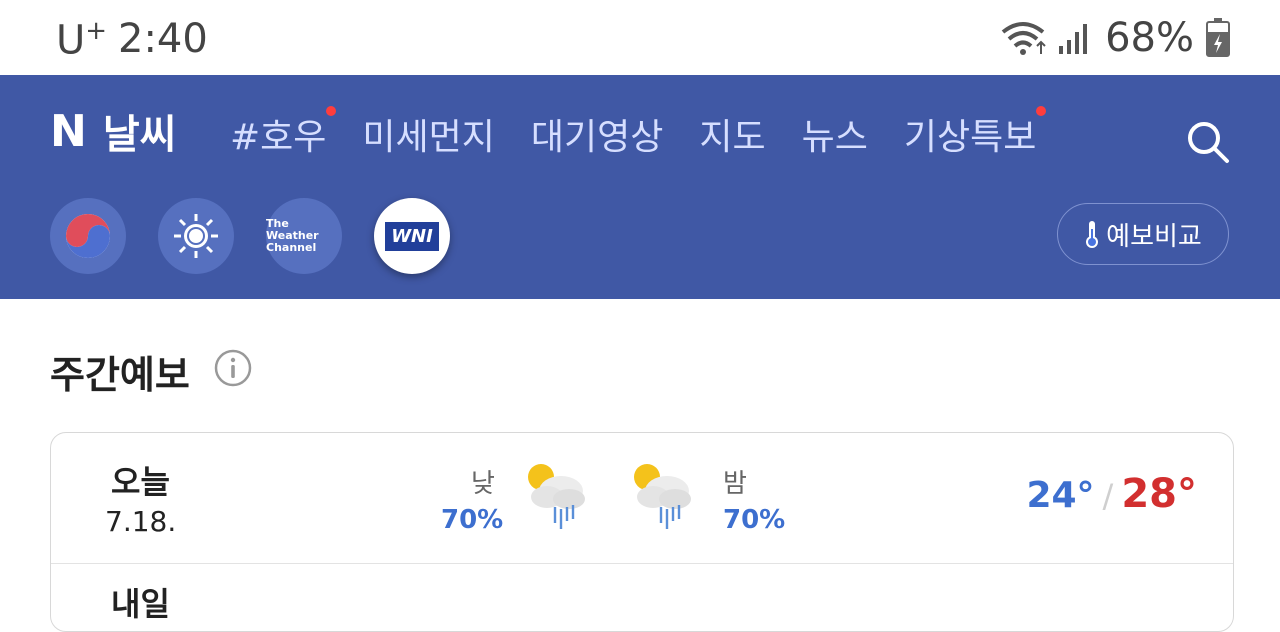 The width and height of the screenshot is (1280, 632). Describe the element at coordinates (732, 134) in the screenshot. I see `nav-item-map: 지도` at that location.